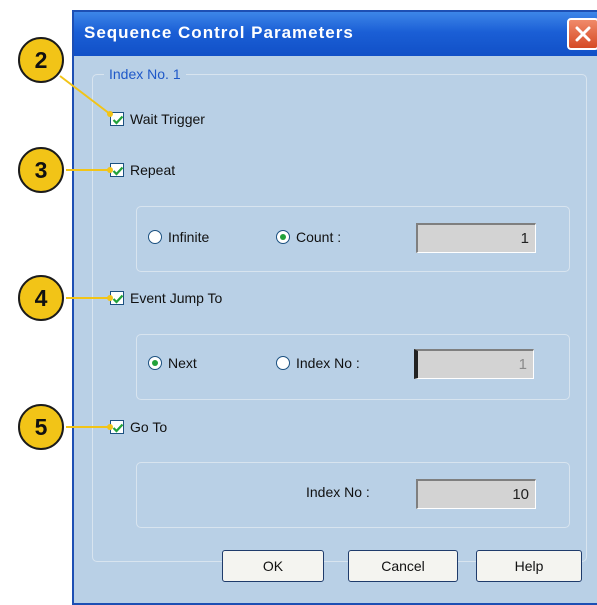 The image size is (597, 605). I want to click on callout-3: 3, so click(41, 170).